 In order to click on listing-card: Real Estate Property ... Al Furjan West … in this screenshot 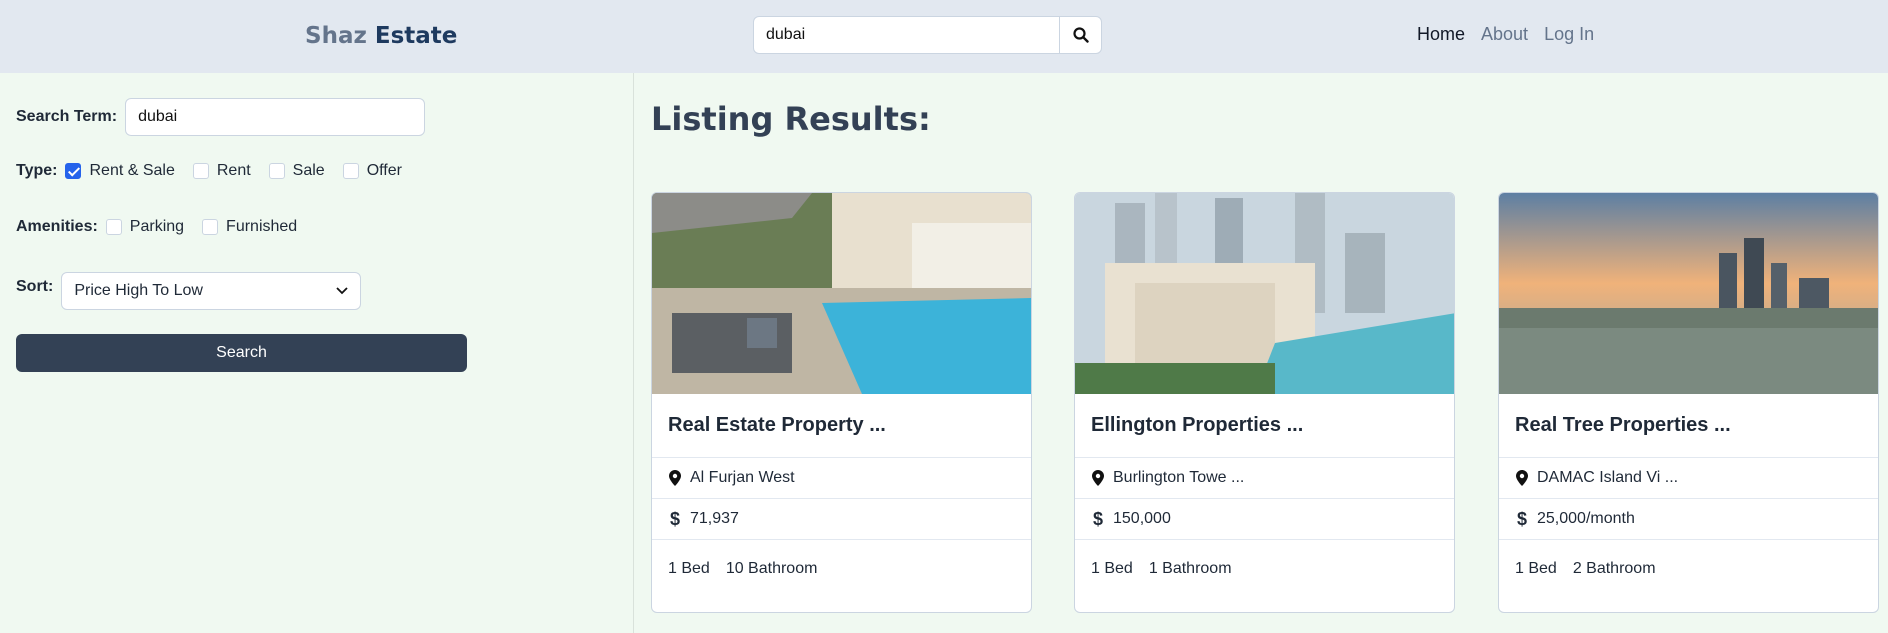, I will do `click(841, 402)`.